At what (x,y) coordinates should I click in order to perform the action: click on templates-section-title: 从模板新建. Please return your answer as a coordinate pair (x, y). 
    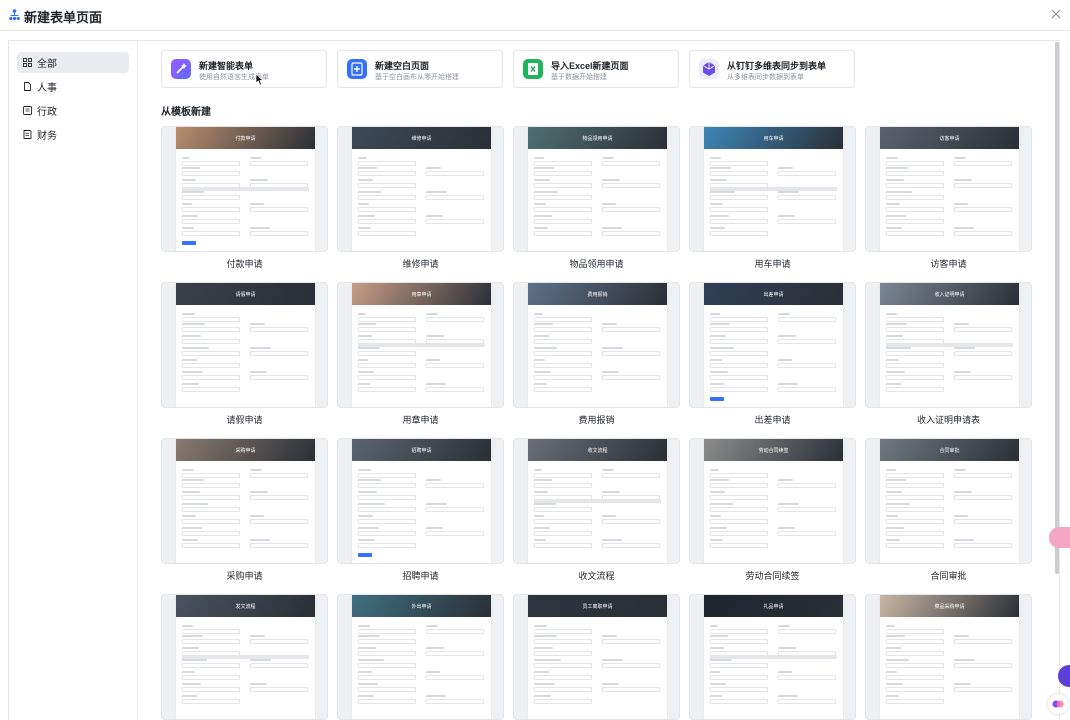
    Looking at the image, I should click on (186, 112).